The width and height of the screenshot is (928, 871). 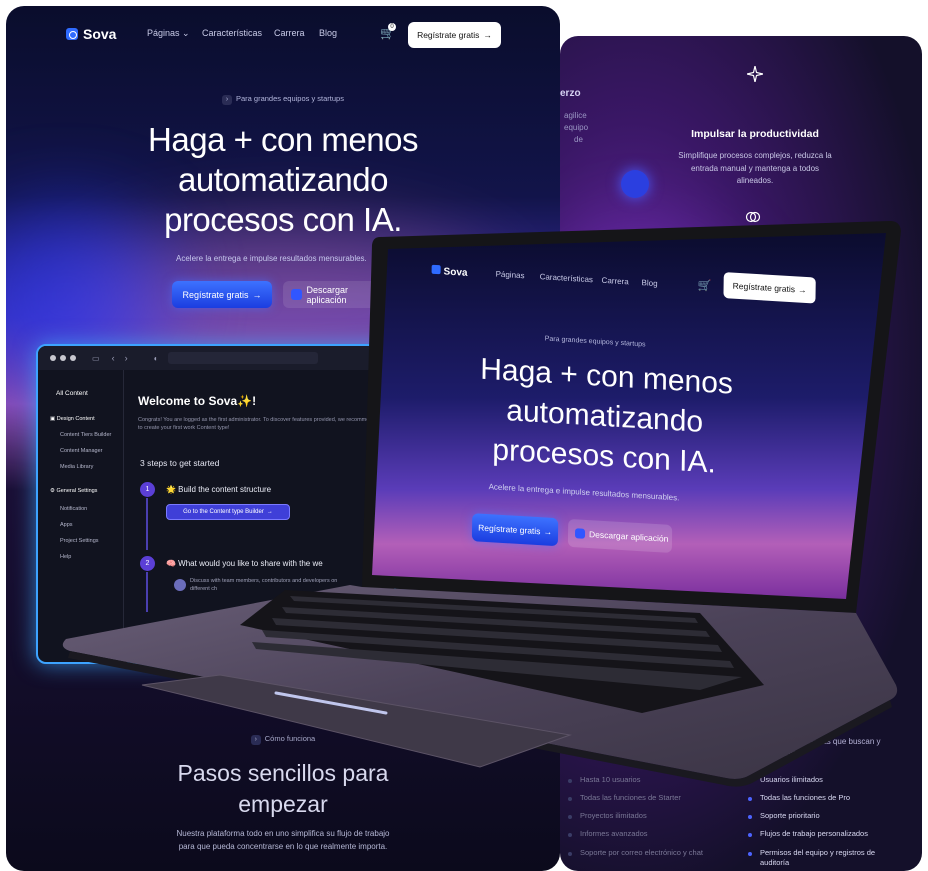 What do you see at coordinates (578, 139) in the screenshot?
I see `feature-fragment-line: de` at bounding box center [578, 139].